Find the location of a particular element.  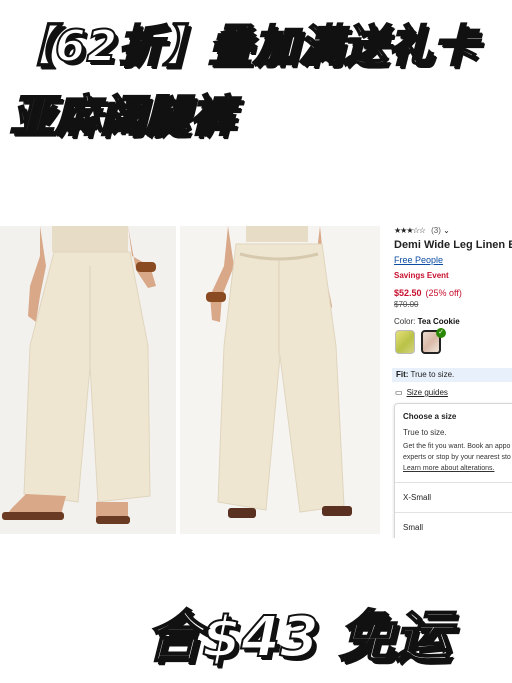

rating-count: (3) is located at coordinates (436, 230).